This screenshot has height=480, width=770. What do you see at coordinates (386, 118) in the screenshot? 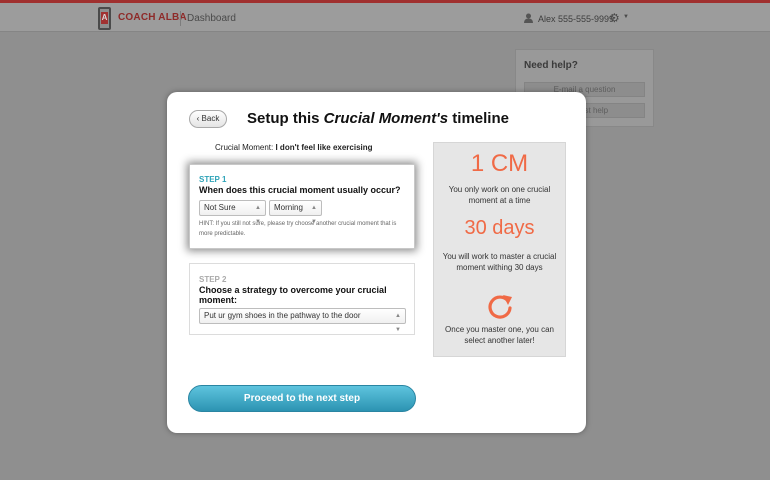
I see `title-emphasis: Crucial Moment's` at bounding box center [386, 118].